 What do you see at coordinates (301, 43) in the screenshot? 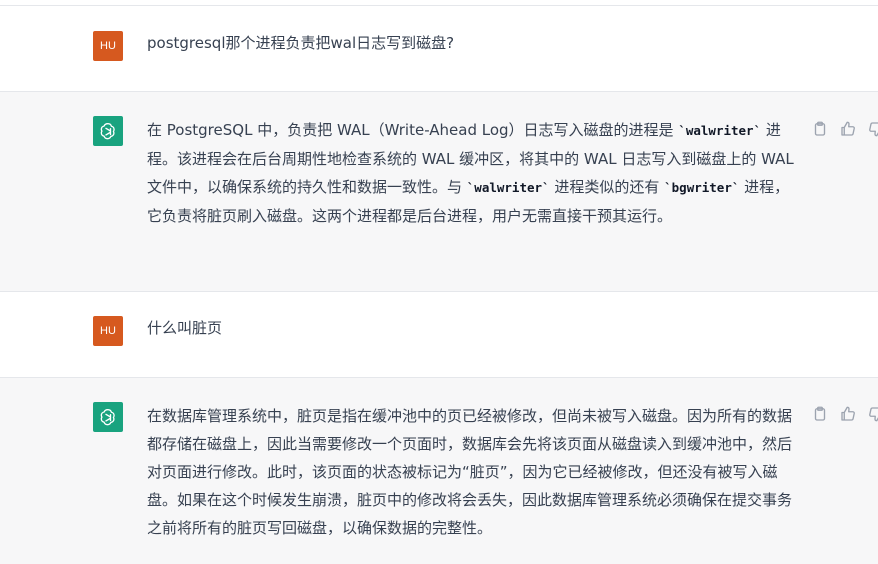
I see `user-message-text: postgresql那个进程负责把wal日志写到磁盘?` at bounding box center [301, 43].